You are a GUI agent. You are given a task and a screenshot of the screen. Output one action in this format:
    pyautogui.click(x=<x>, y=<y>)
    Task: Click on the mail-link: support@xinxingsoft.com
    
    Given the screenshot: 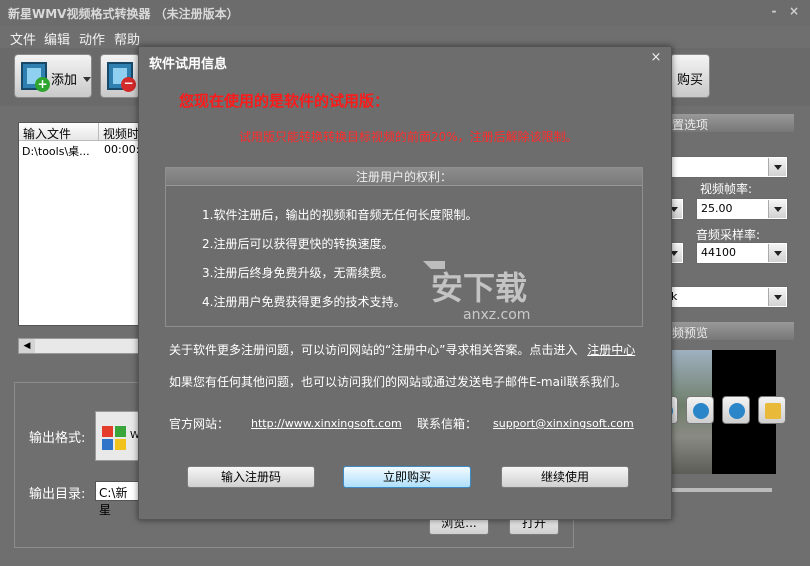 What is the action you would take?
    pyautogui.click(x=563, y=423)
    